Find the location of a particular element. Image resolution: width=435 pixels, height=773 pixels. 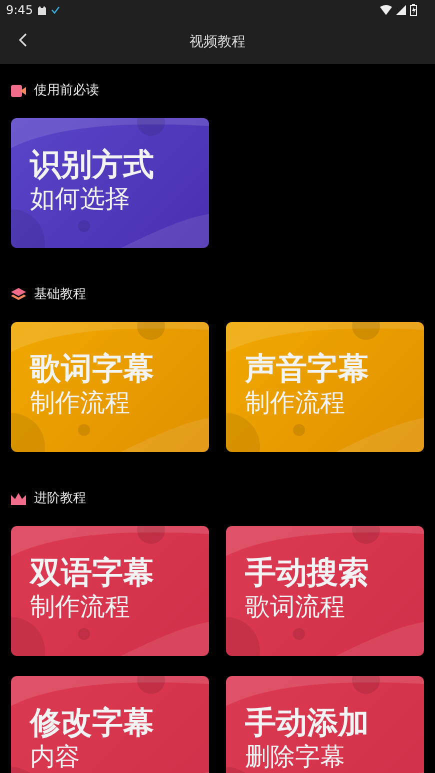

section-title: 进阶教程 is located at coordinates (60, 499).